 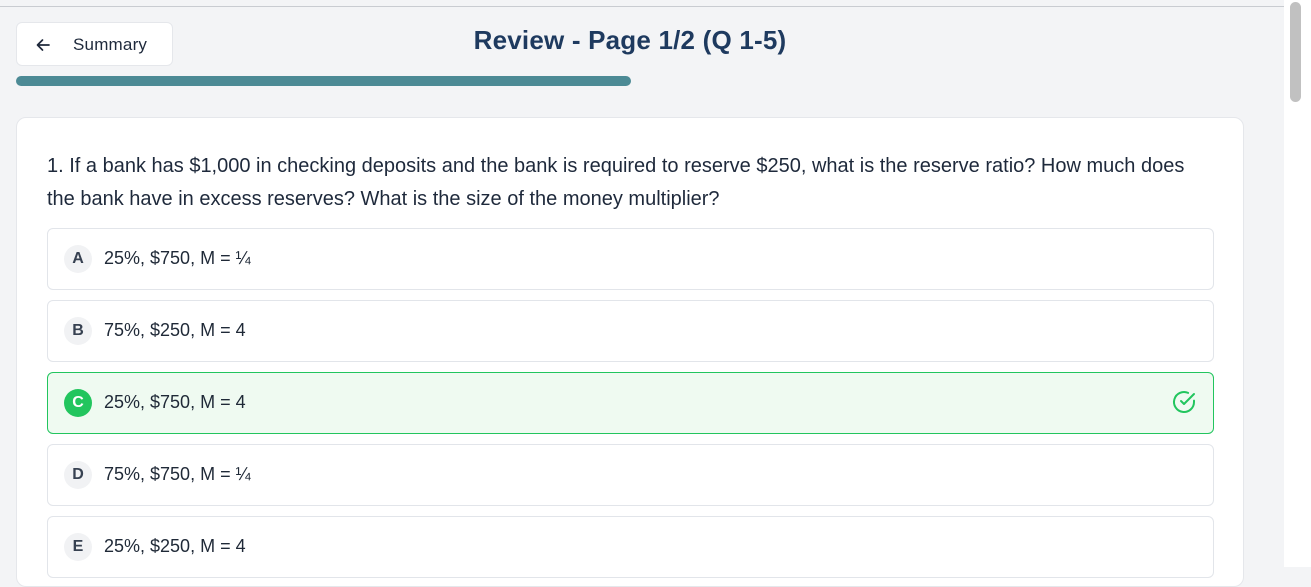 I want to click on option-letter: A, so click(x=78, y=259).